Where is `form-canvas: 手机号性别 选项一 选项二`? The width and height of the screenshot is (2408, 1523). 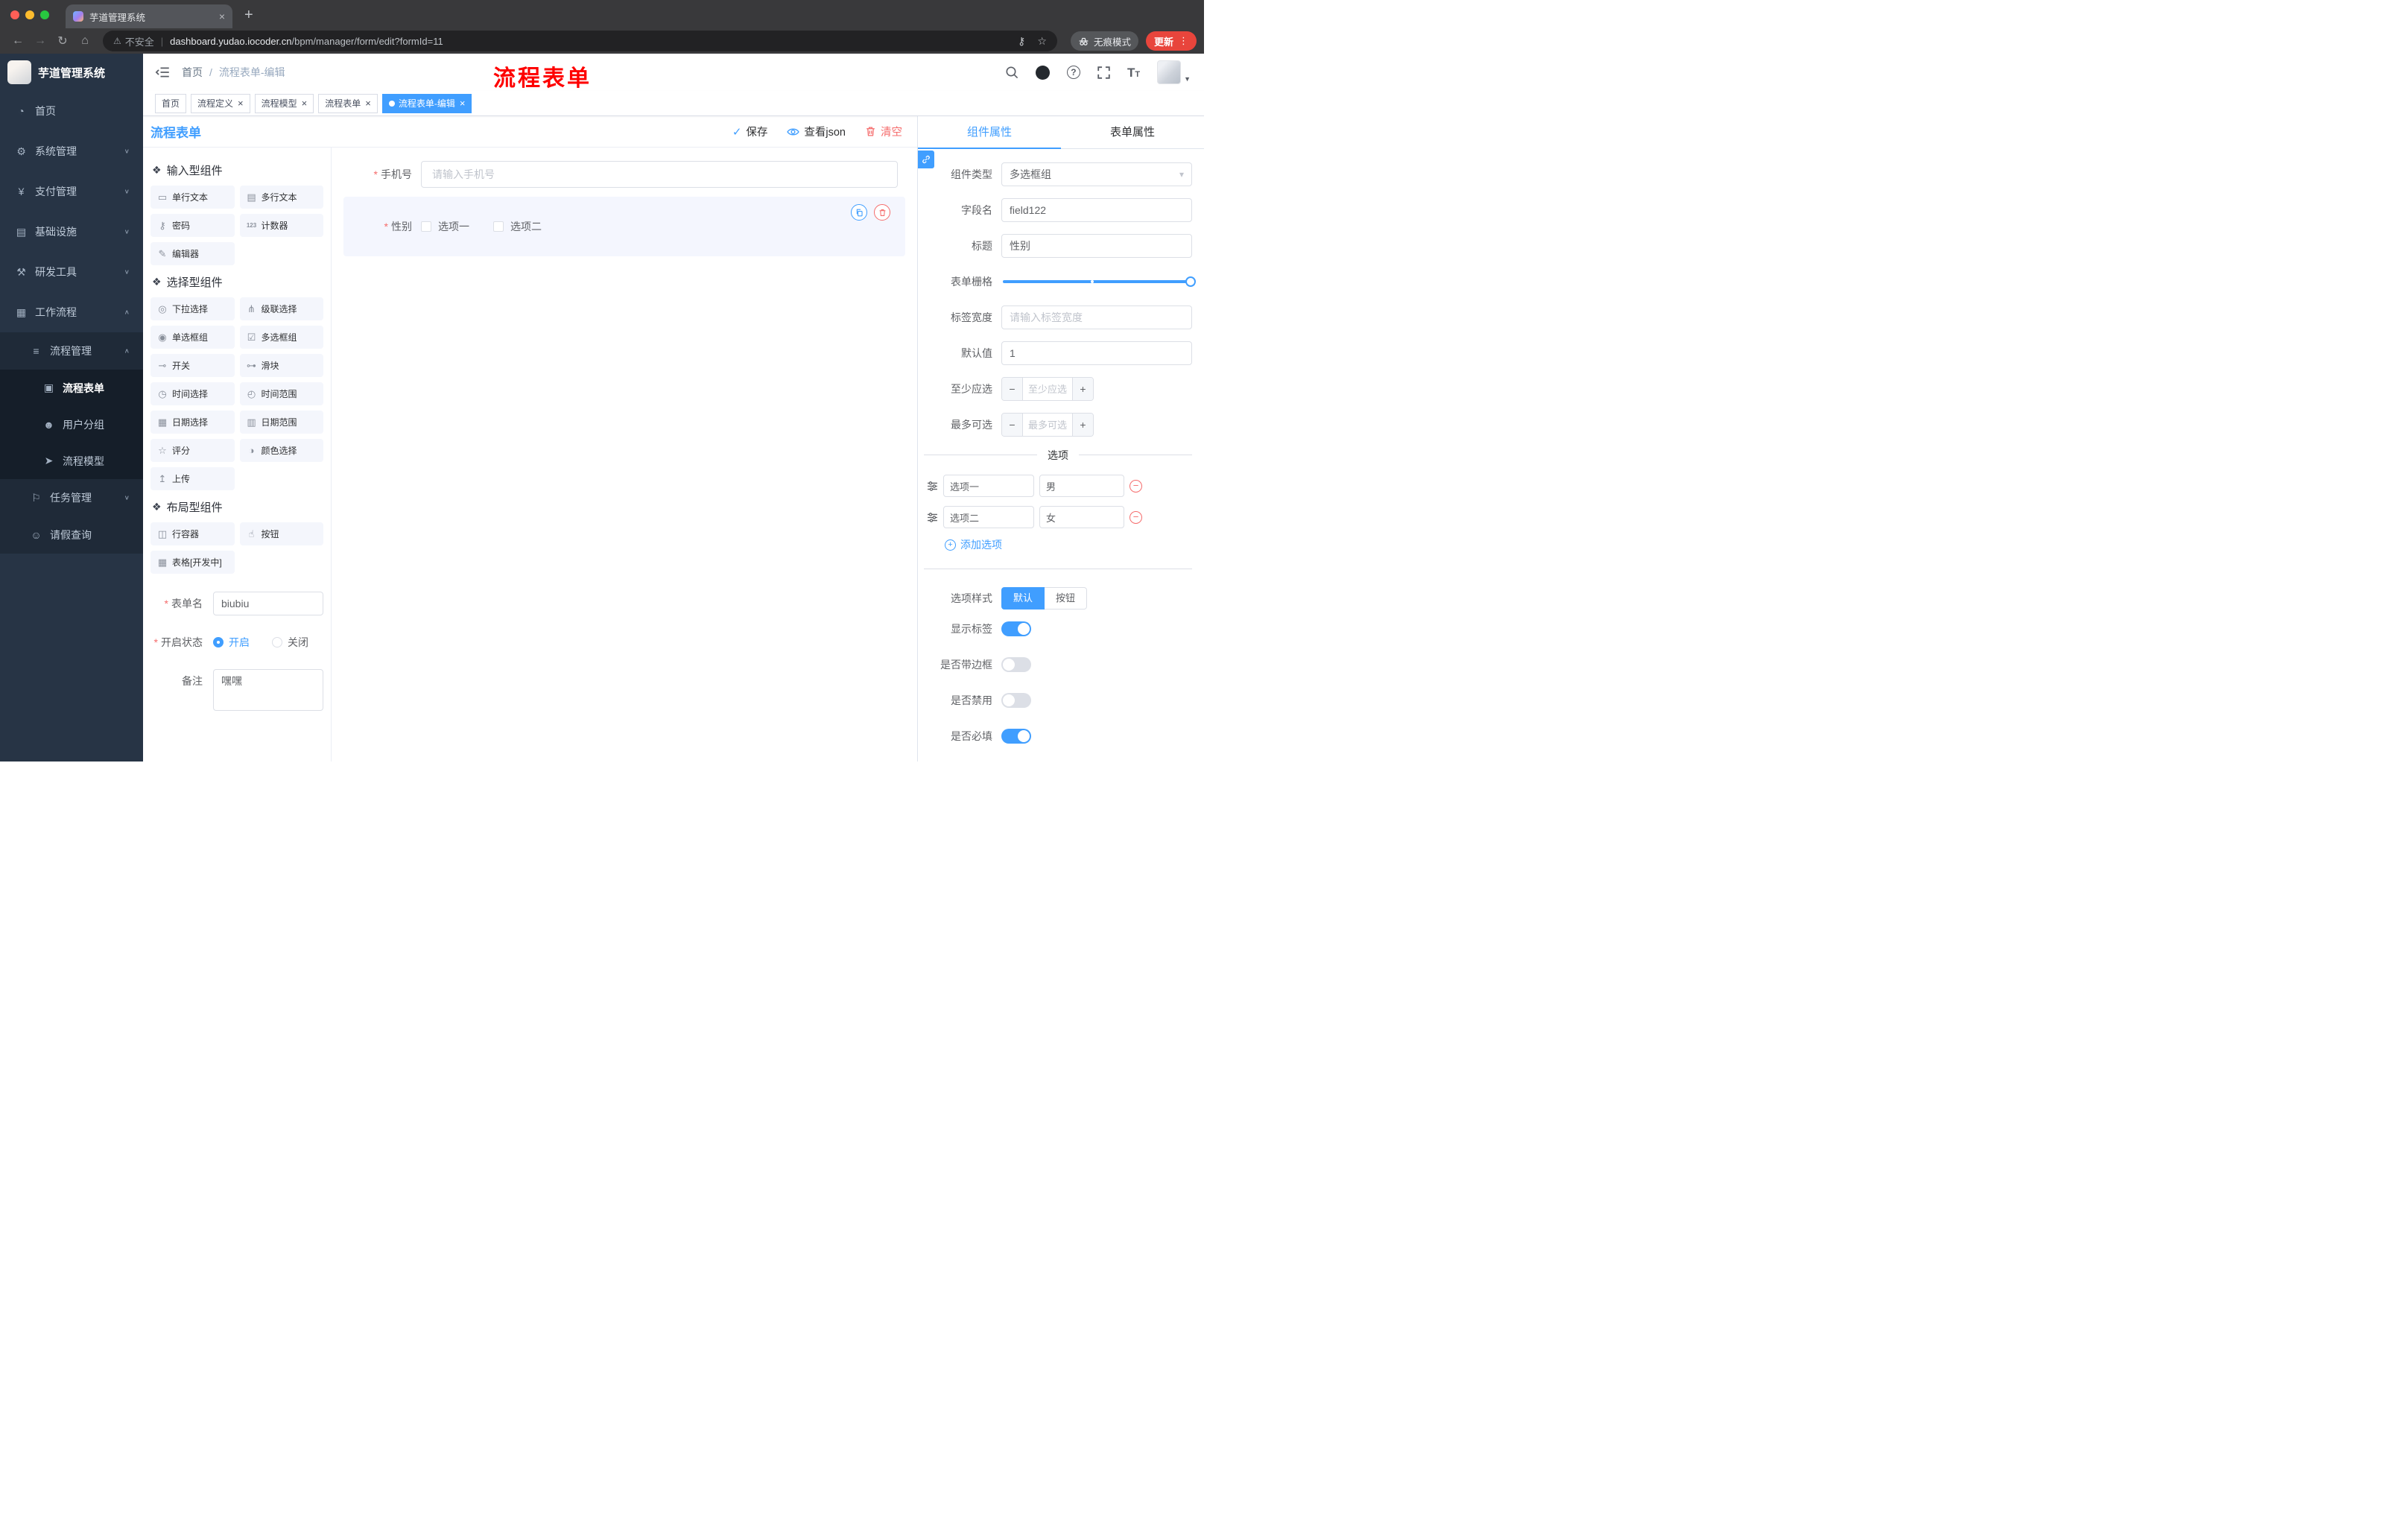
form-canvas: 手机号性别 选项一 选项二 is located at coordinates (624, 455).